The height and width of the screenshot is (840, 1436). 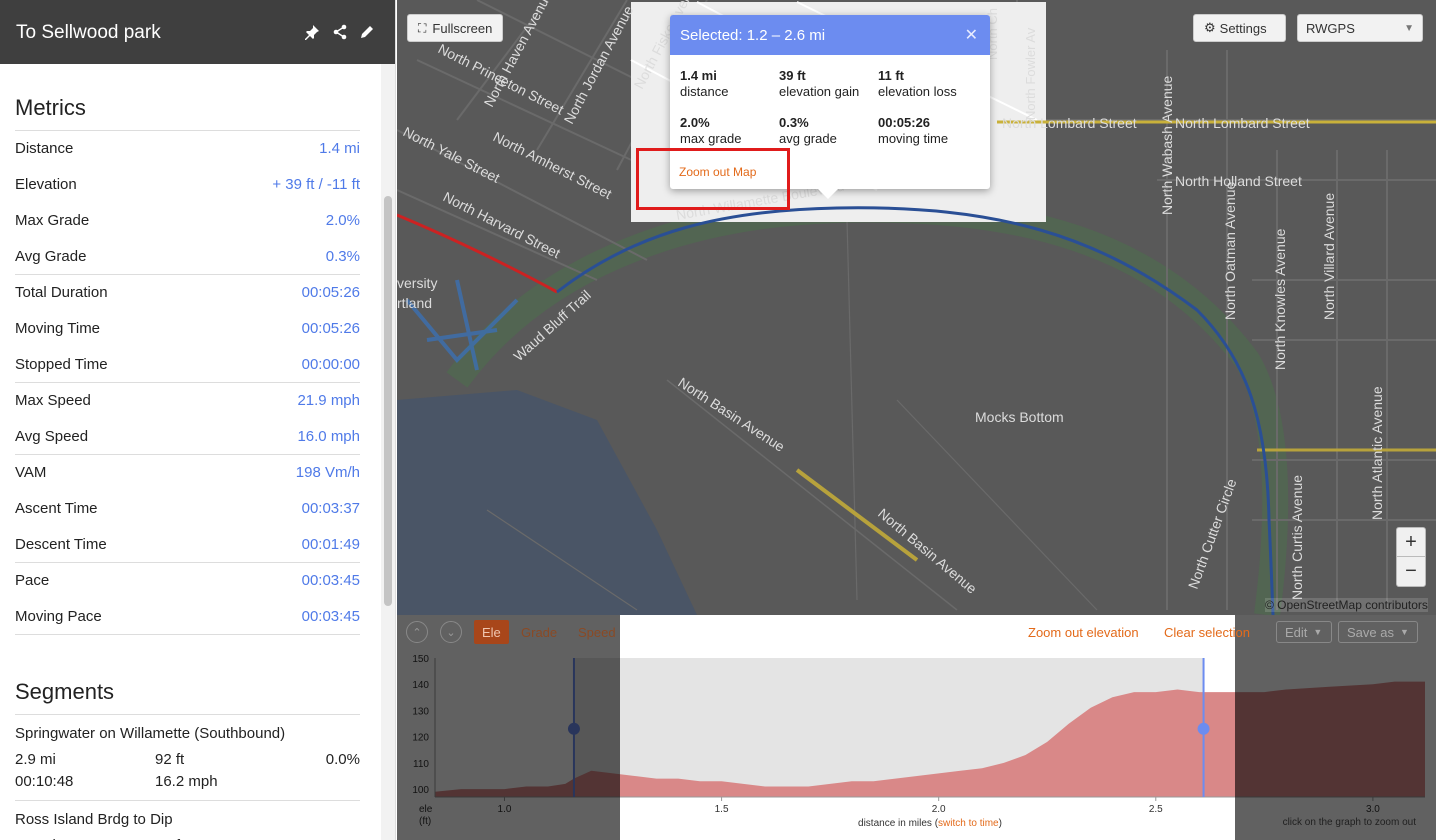 I want to click on metrics-group: Pace 00:03:45 Moving Pace 00:03:45, so click(x=187, y=598).